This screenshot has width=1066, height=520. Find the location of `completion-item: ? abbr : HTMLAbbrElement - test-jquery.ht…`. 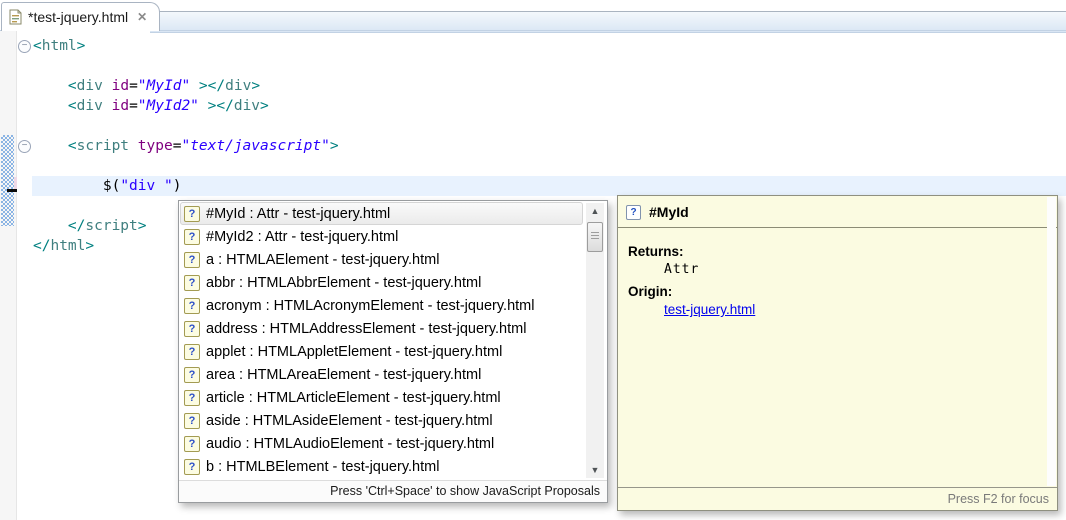

completion-item: ? abbr : HTMLAbbrElement - test-jquery.ht… is located at coordinates (381, 282).